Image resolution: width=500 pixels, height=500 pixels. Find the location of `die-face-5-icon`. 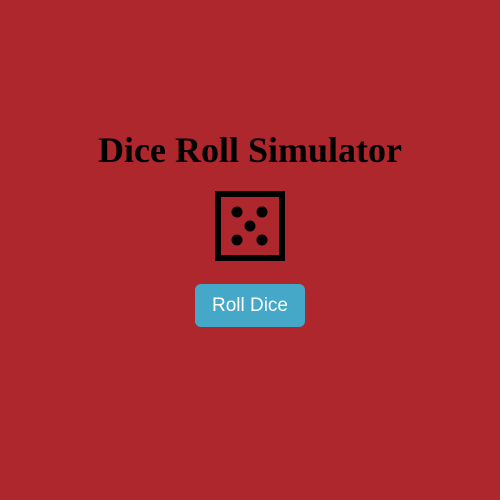

die-face-5-icon is located at coordinates (250, 226).